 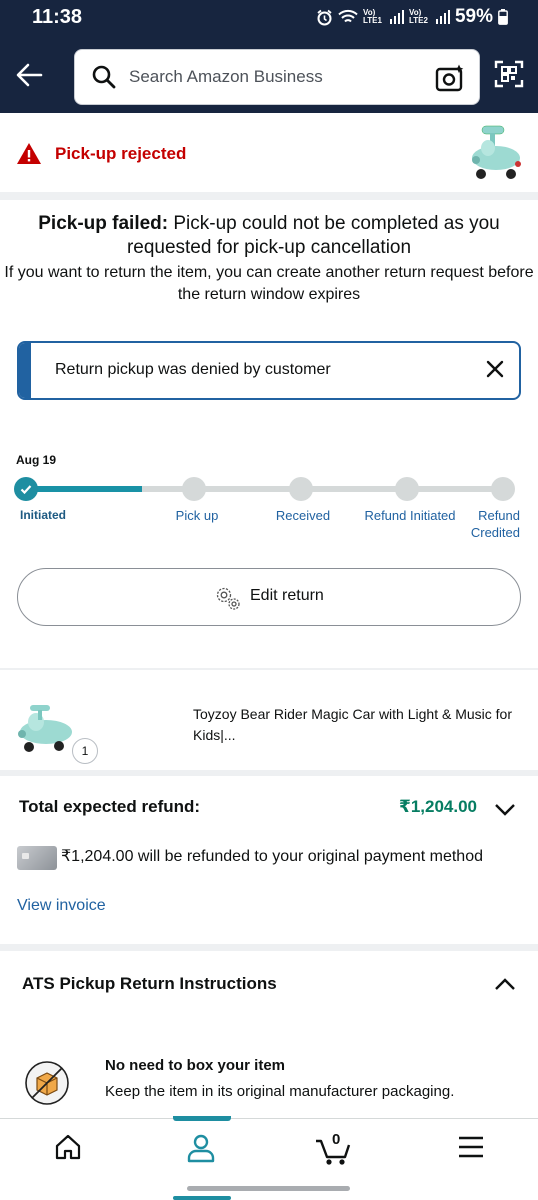 I want to click on product-image, so click(x=45, y=728).